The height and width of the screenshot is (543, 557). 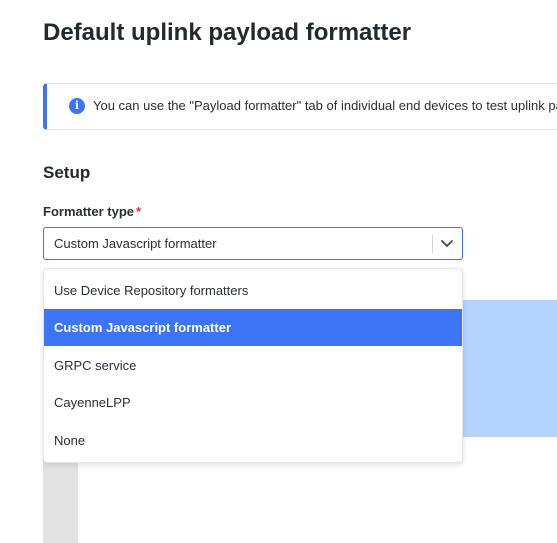 I want to click on page-title: Default uplink payload formatter, so click(x=227, y=32).